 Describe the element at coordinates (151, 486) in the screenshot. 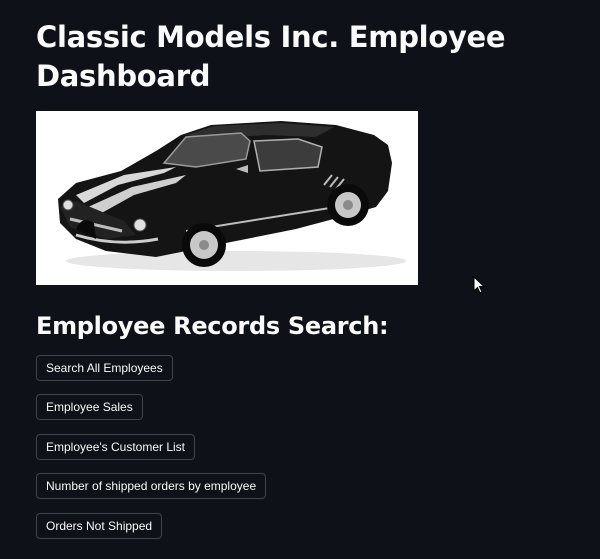

I see `shipped-orders-by-employee-button: Number of shipped orders by employee` at that location.